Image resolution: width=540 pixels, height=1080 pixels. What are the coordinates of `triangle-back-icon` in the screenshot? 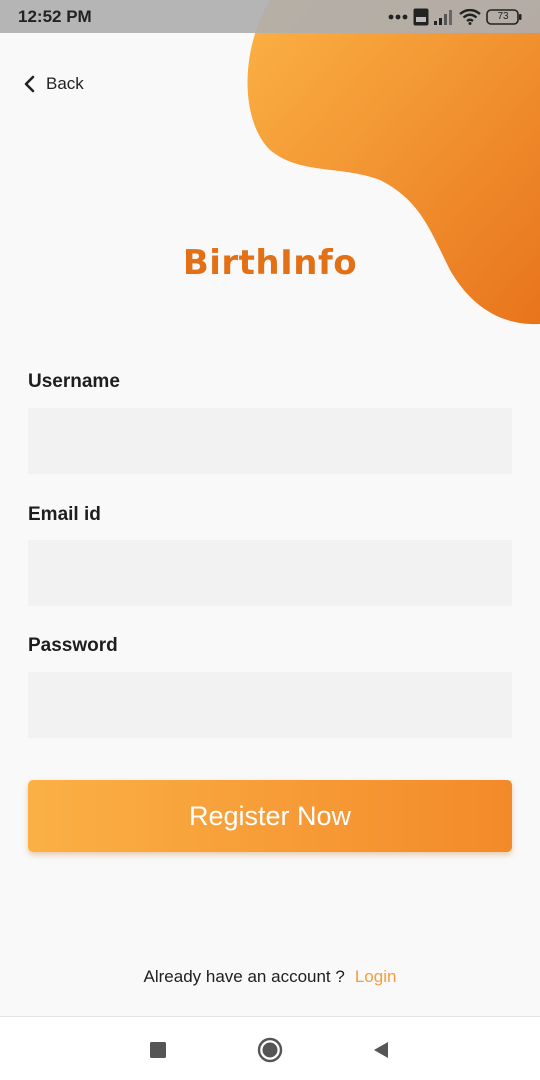 It's located at (381, 1050).